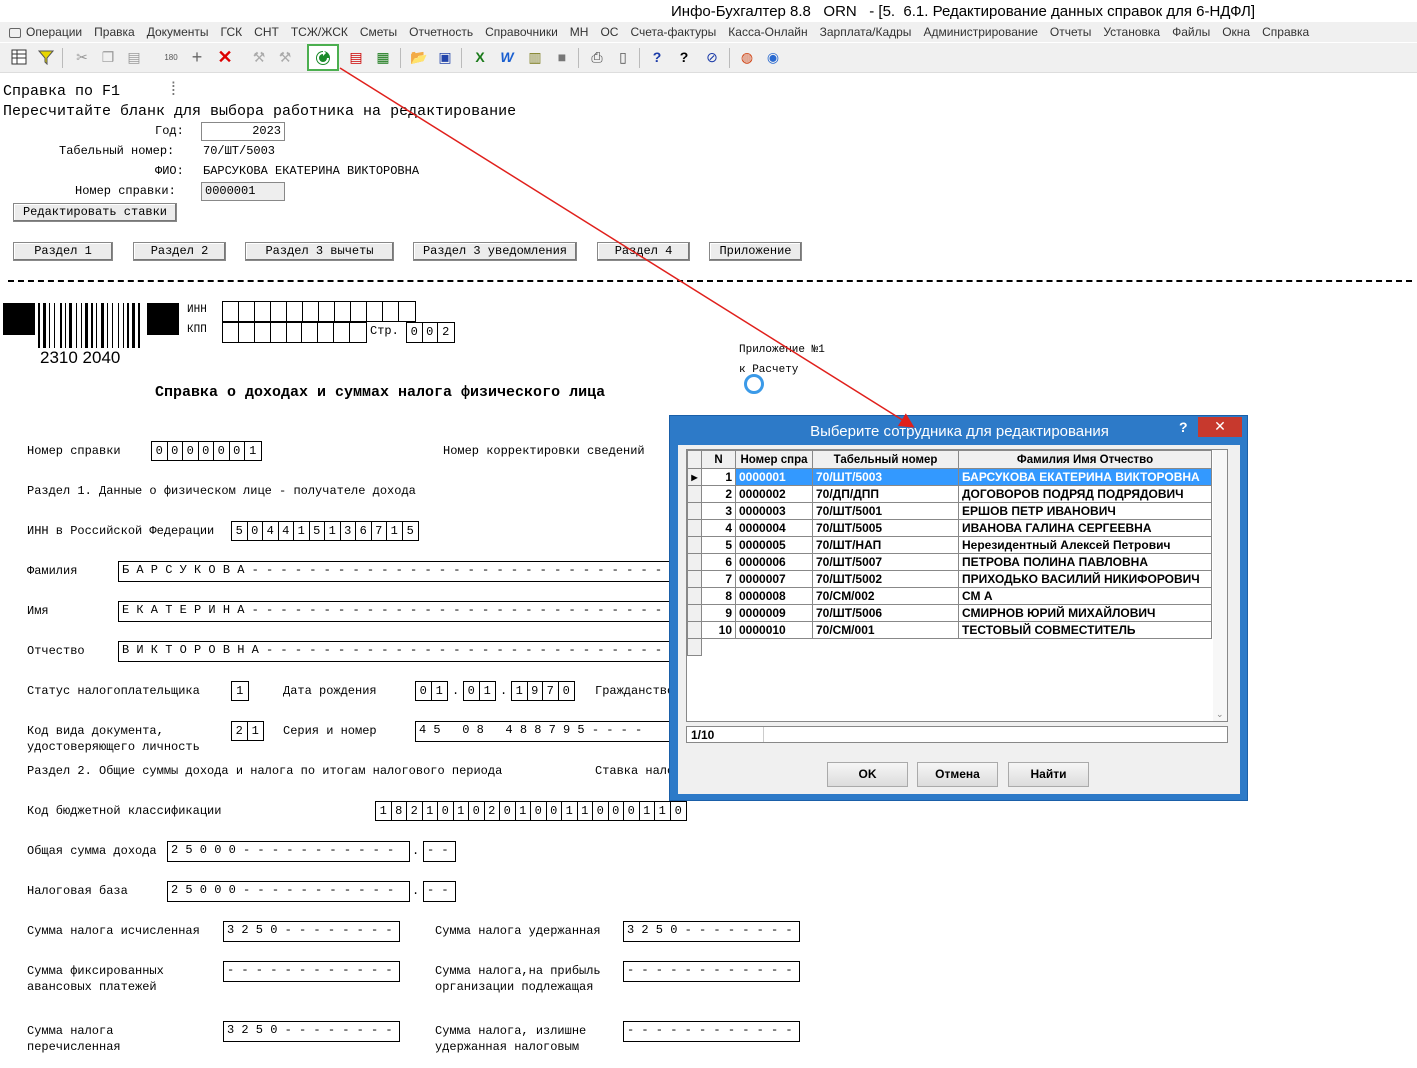 This screenshot has height=1068, width=1417. Describe the element at coordinates (319, 32) in the screenshot. I see `menu-item-5: ТСЖ/ЖСК` at that location.